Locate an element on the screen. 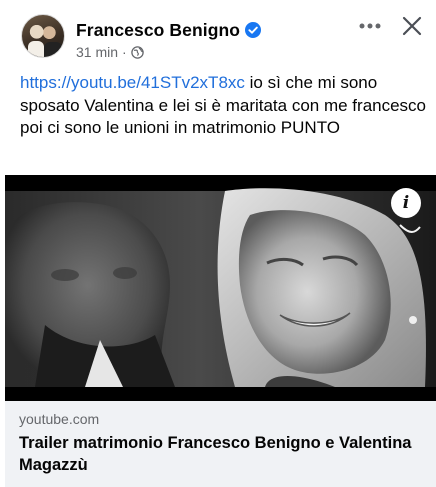 Image resolution: width=436 pixels, height=487 pixels. post-link: https://youtu.be/41STv2xT8xc is located at coordinates (132, 82).